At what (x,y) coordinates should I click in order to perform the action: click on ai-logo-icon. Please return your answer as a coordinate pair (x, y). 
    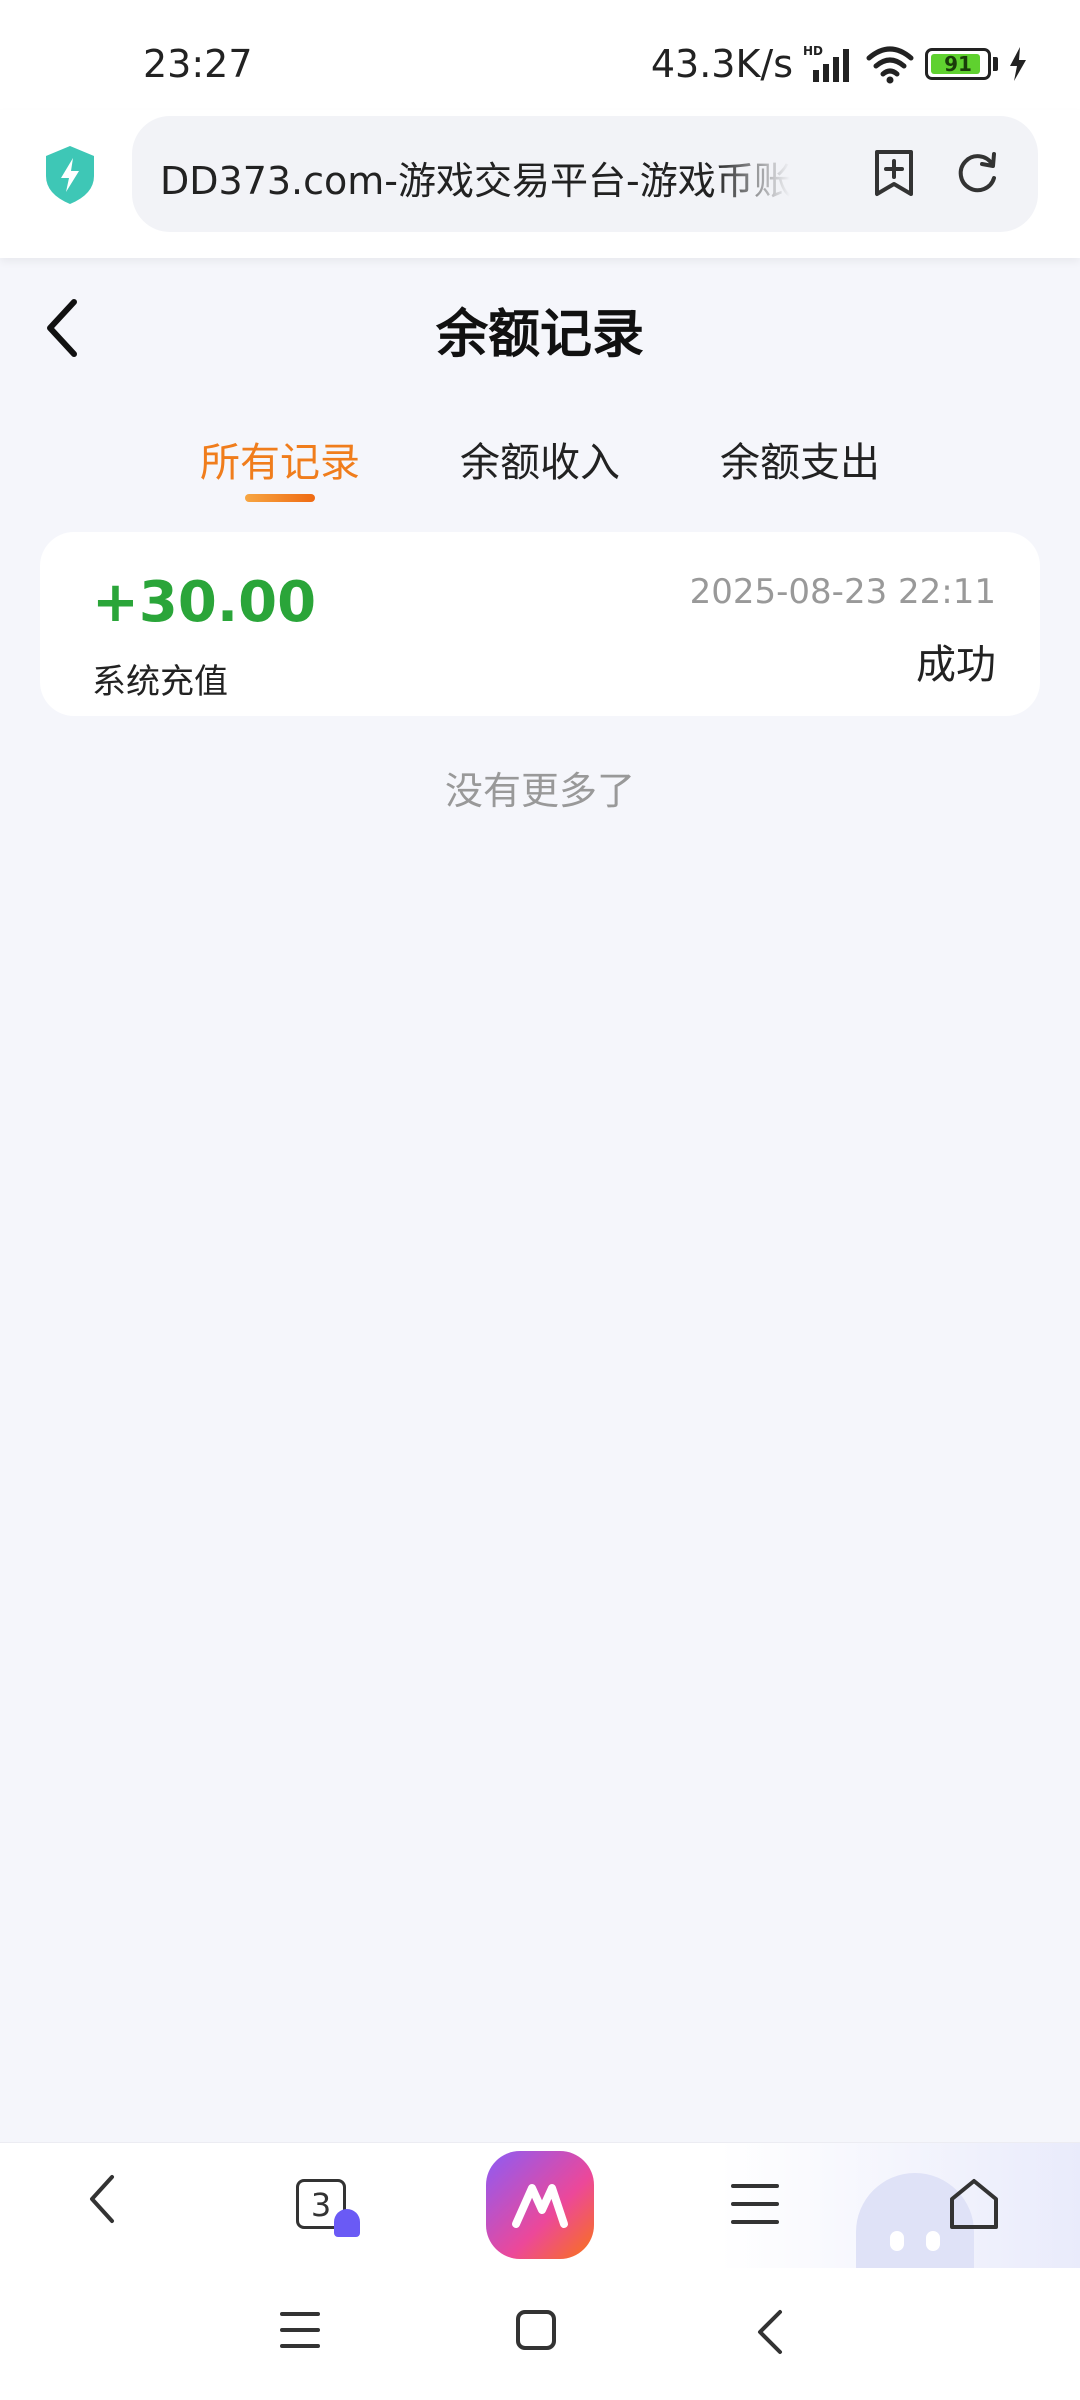
    Looking at the image, I should click on (540, 2206).